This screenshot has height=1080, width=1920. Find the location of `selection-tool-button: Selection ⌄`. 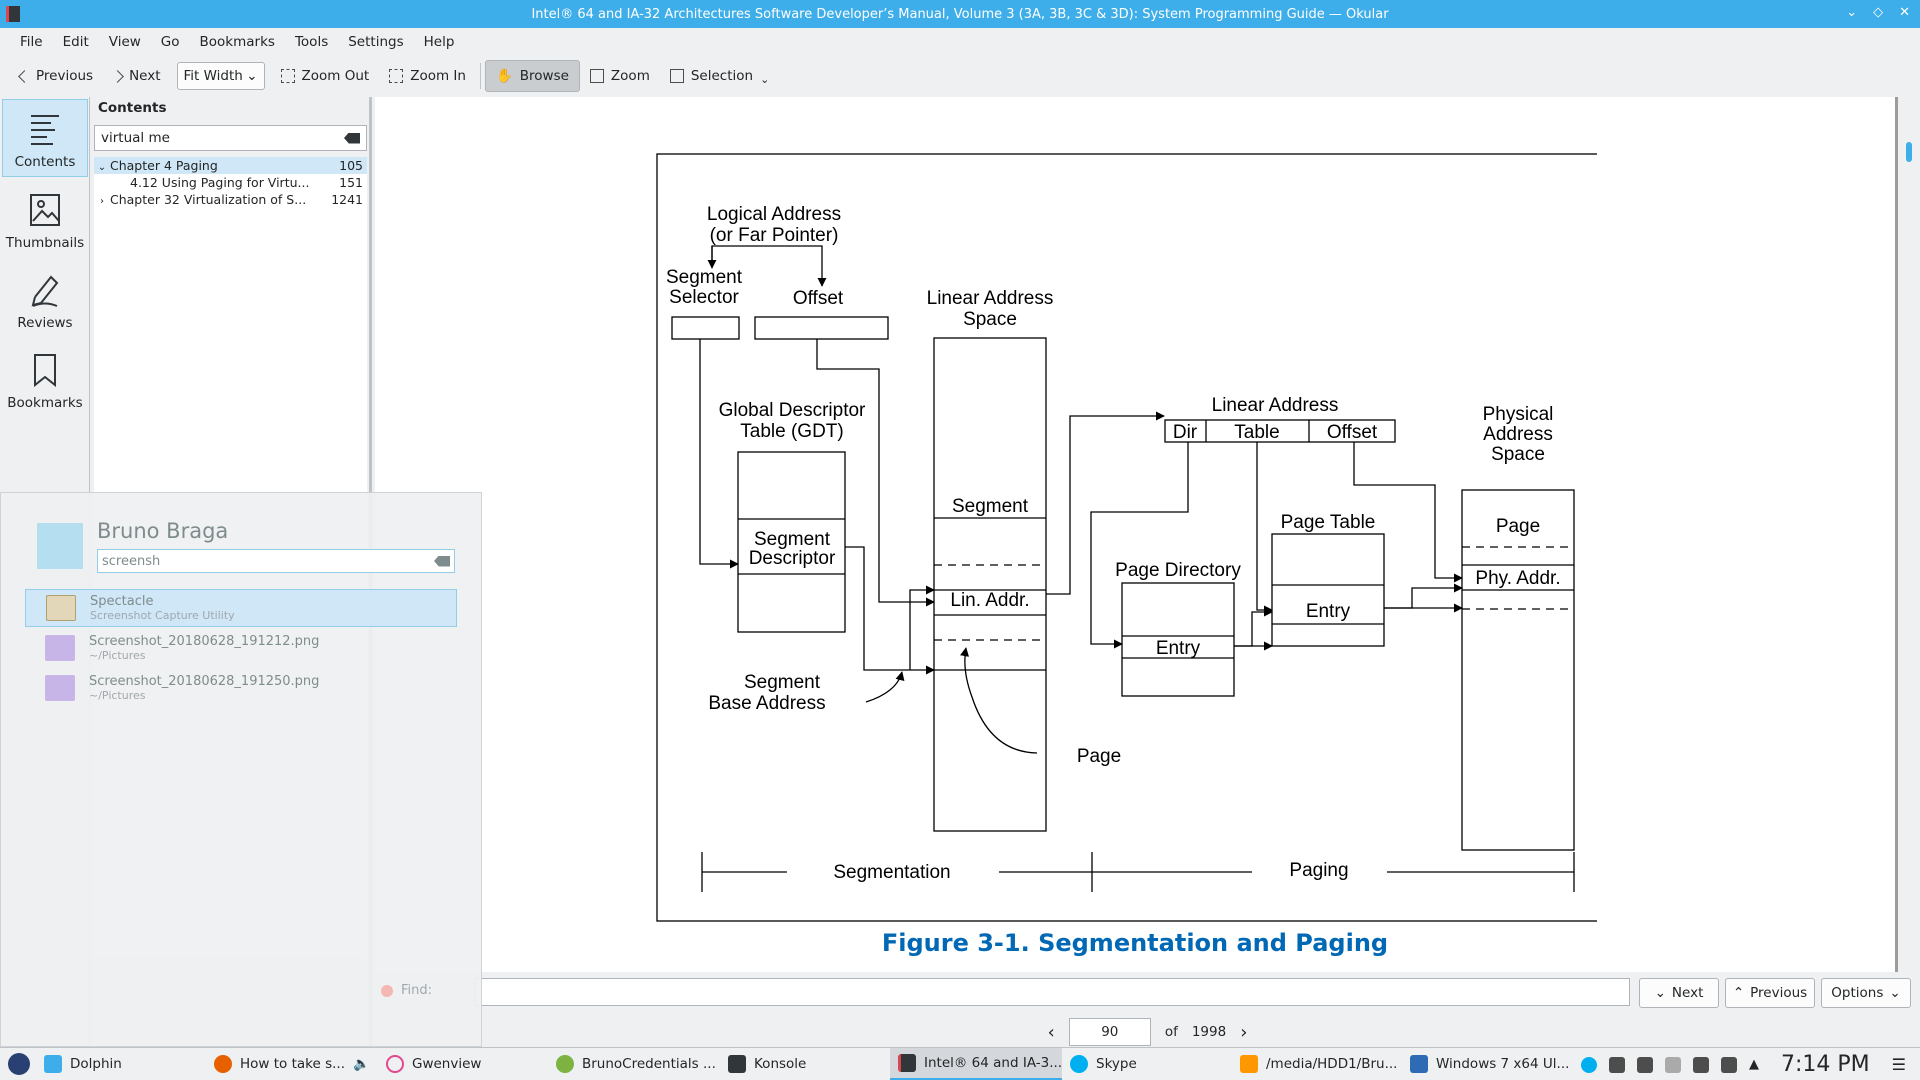

selection-tool-button: Selection ⌄ is located at coordinates (719, 76).